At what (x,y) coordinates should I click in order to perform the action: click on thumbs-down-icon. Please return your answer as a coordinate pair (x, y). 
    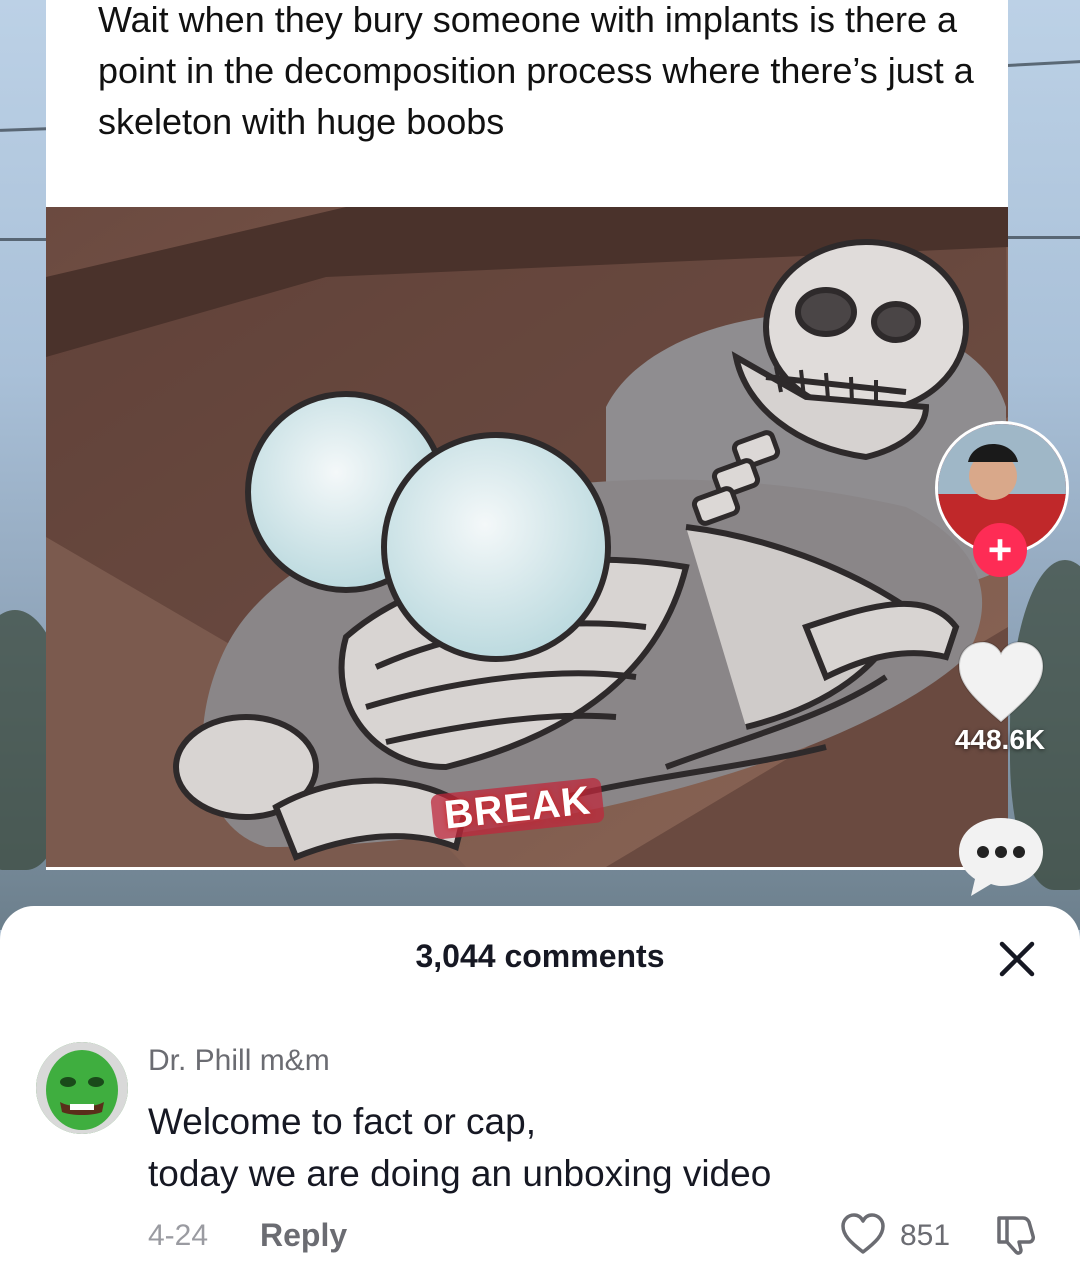
    Looking at the image, I should click on (1015, 1234).